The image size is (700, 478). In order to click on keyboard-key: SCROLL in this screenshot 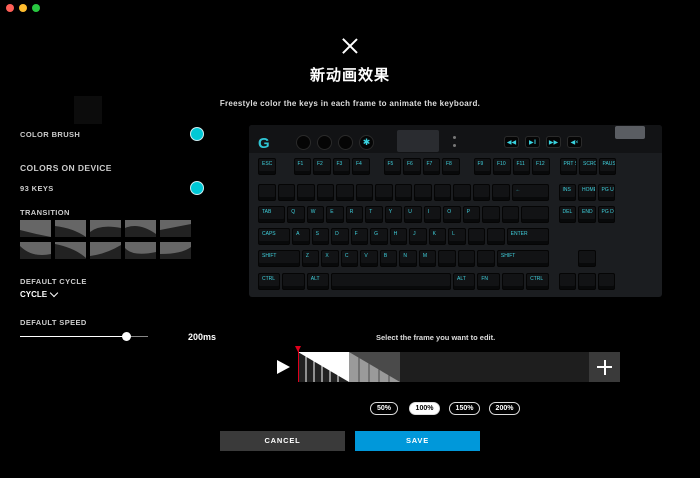, I will do `click(588, 166)`.